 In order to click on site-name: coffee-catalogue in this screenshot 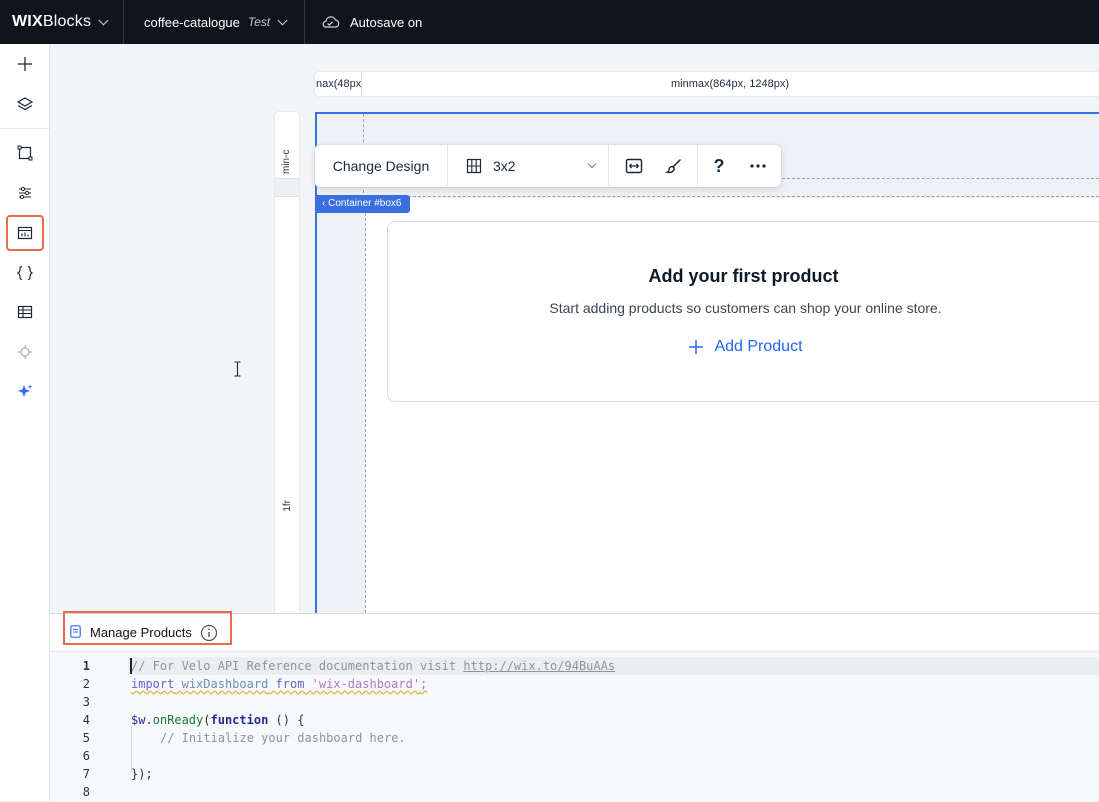, I will do `click(192, 22)`.